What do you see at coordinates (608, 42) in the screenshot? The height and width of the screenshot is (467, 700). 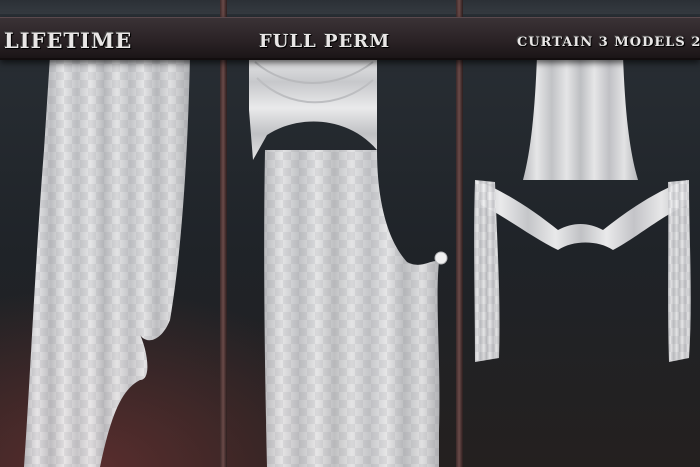 I see `product-name-label: CURTAIN 3 MODELS 21` at bounding box center [608, 42].